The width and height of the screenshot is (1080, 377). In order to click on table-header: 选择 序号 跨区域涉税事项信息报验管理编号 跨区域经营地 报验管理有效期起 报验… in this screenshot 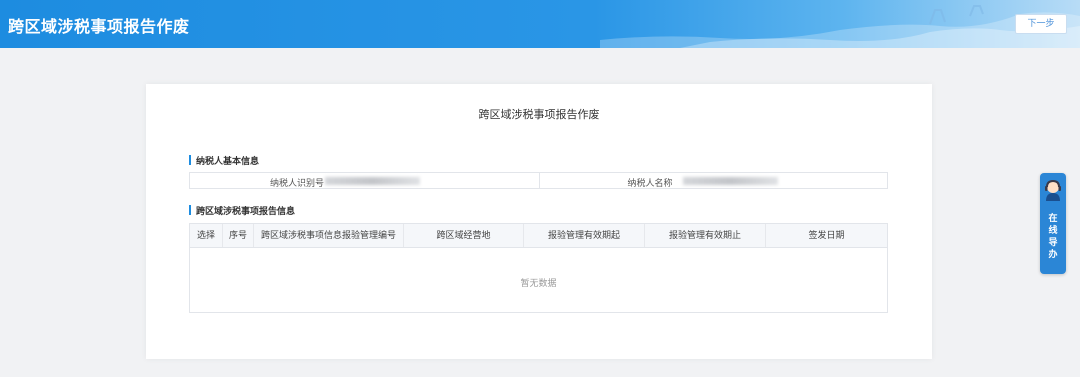, I will do `click(538, 236)`.